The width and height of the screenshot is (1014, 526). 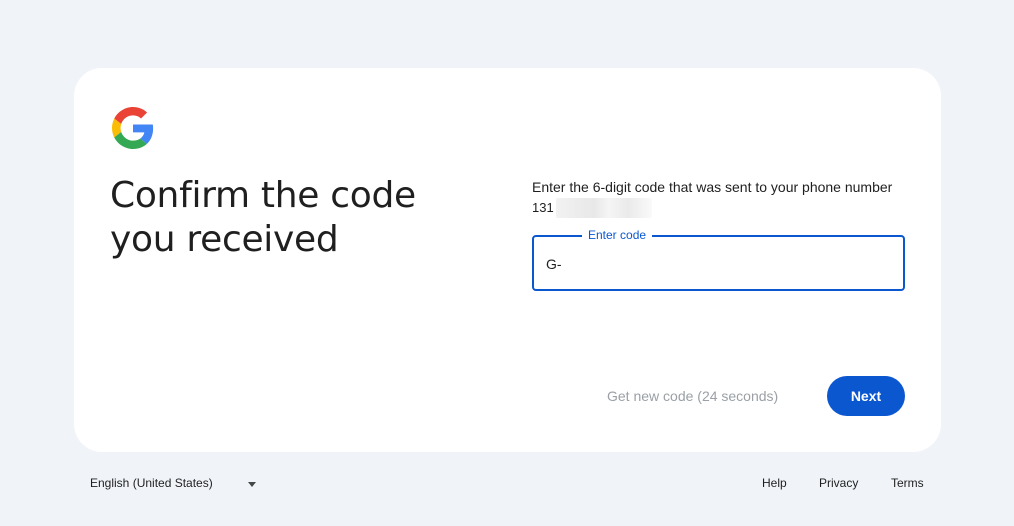 I want to click on language-label: English (United States), so click(x=151, y=483).